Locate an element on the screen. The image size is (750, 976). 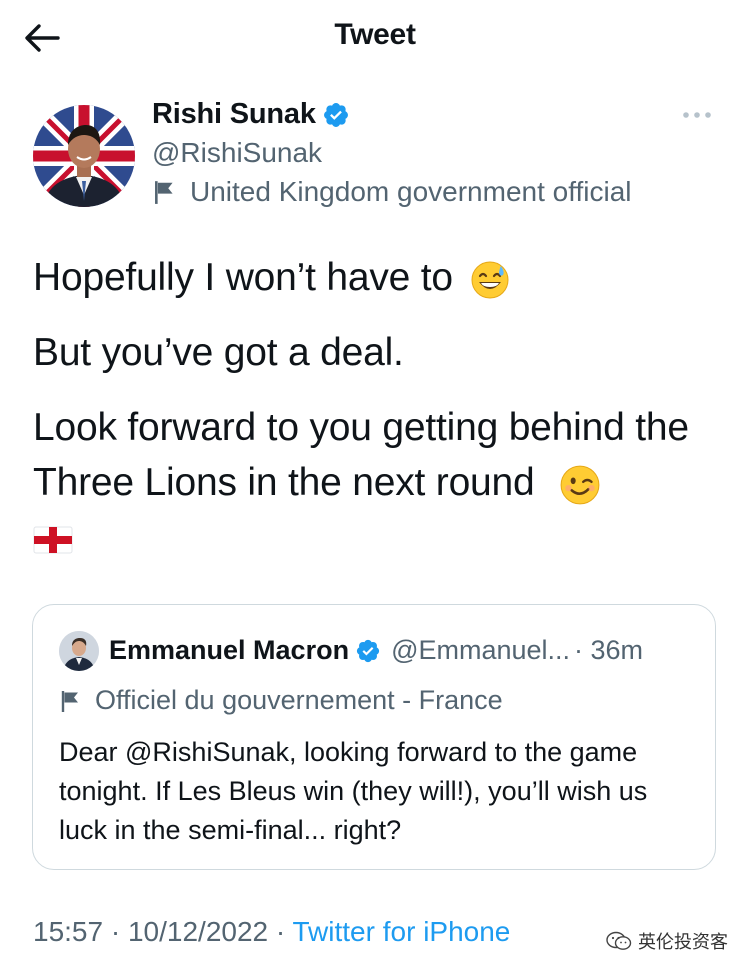
government-label-text: United Kingdom government official is located at coordinates (411, 191).